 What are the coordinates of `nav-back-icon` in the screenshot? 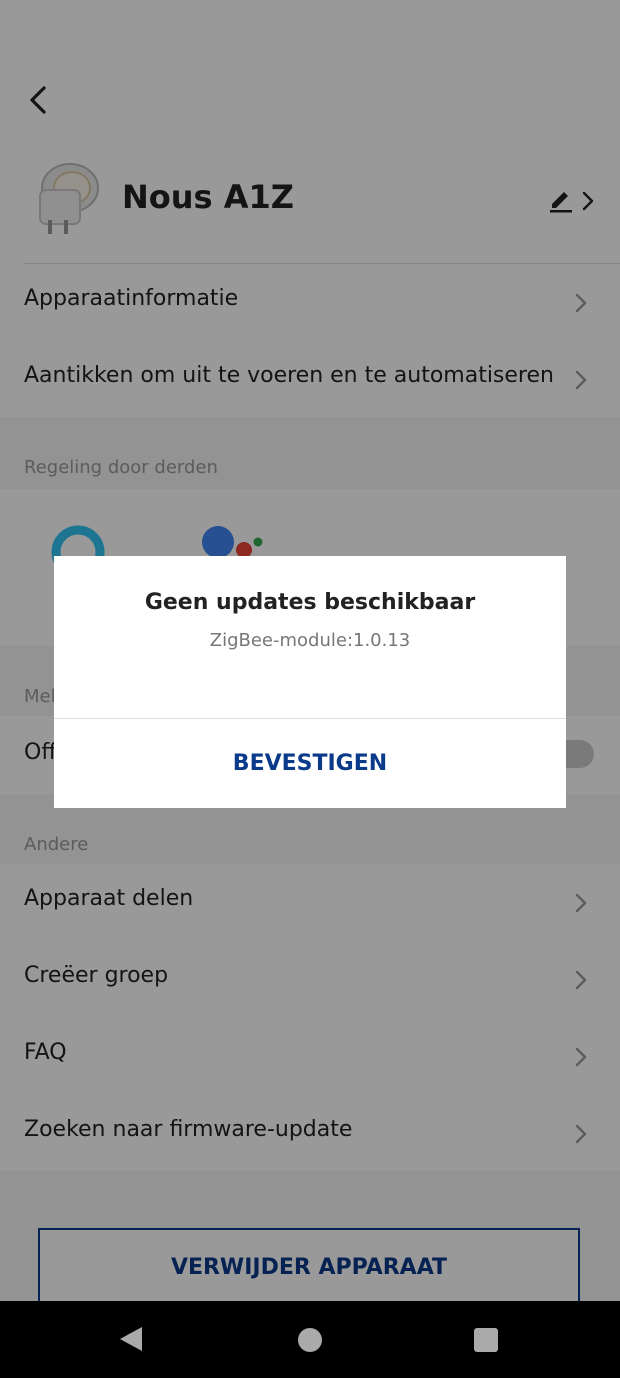 It's located at (131, 1339).